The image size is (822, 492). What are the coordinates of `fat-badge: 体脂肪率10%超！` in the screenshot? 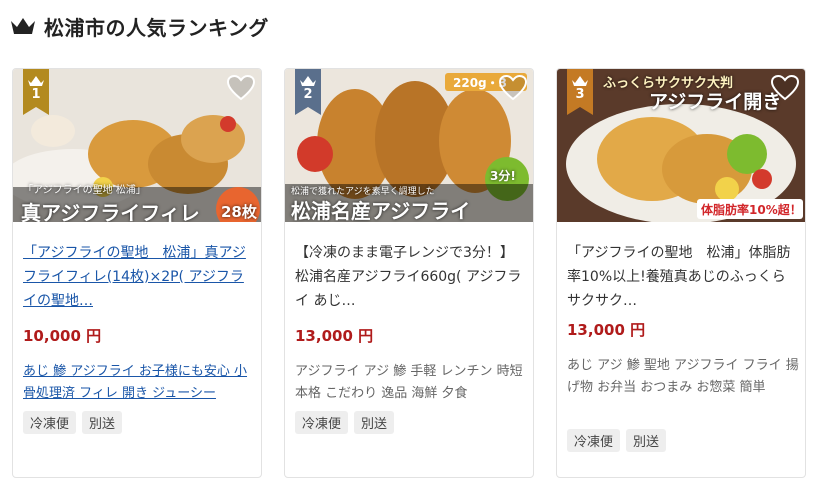 It's located at (751, 210).